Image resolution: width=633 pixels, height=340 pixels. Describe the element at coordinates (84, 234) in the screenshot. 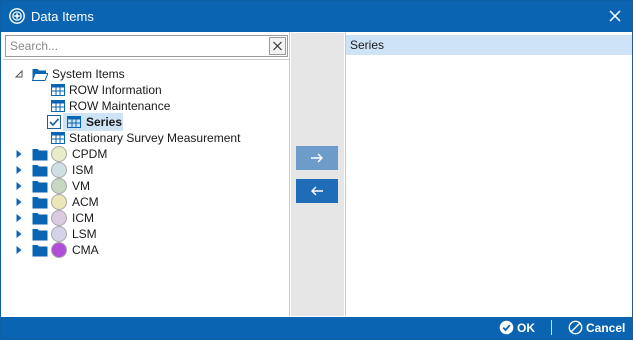

I see `tree-label: LSM` at that location.